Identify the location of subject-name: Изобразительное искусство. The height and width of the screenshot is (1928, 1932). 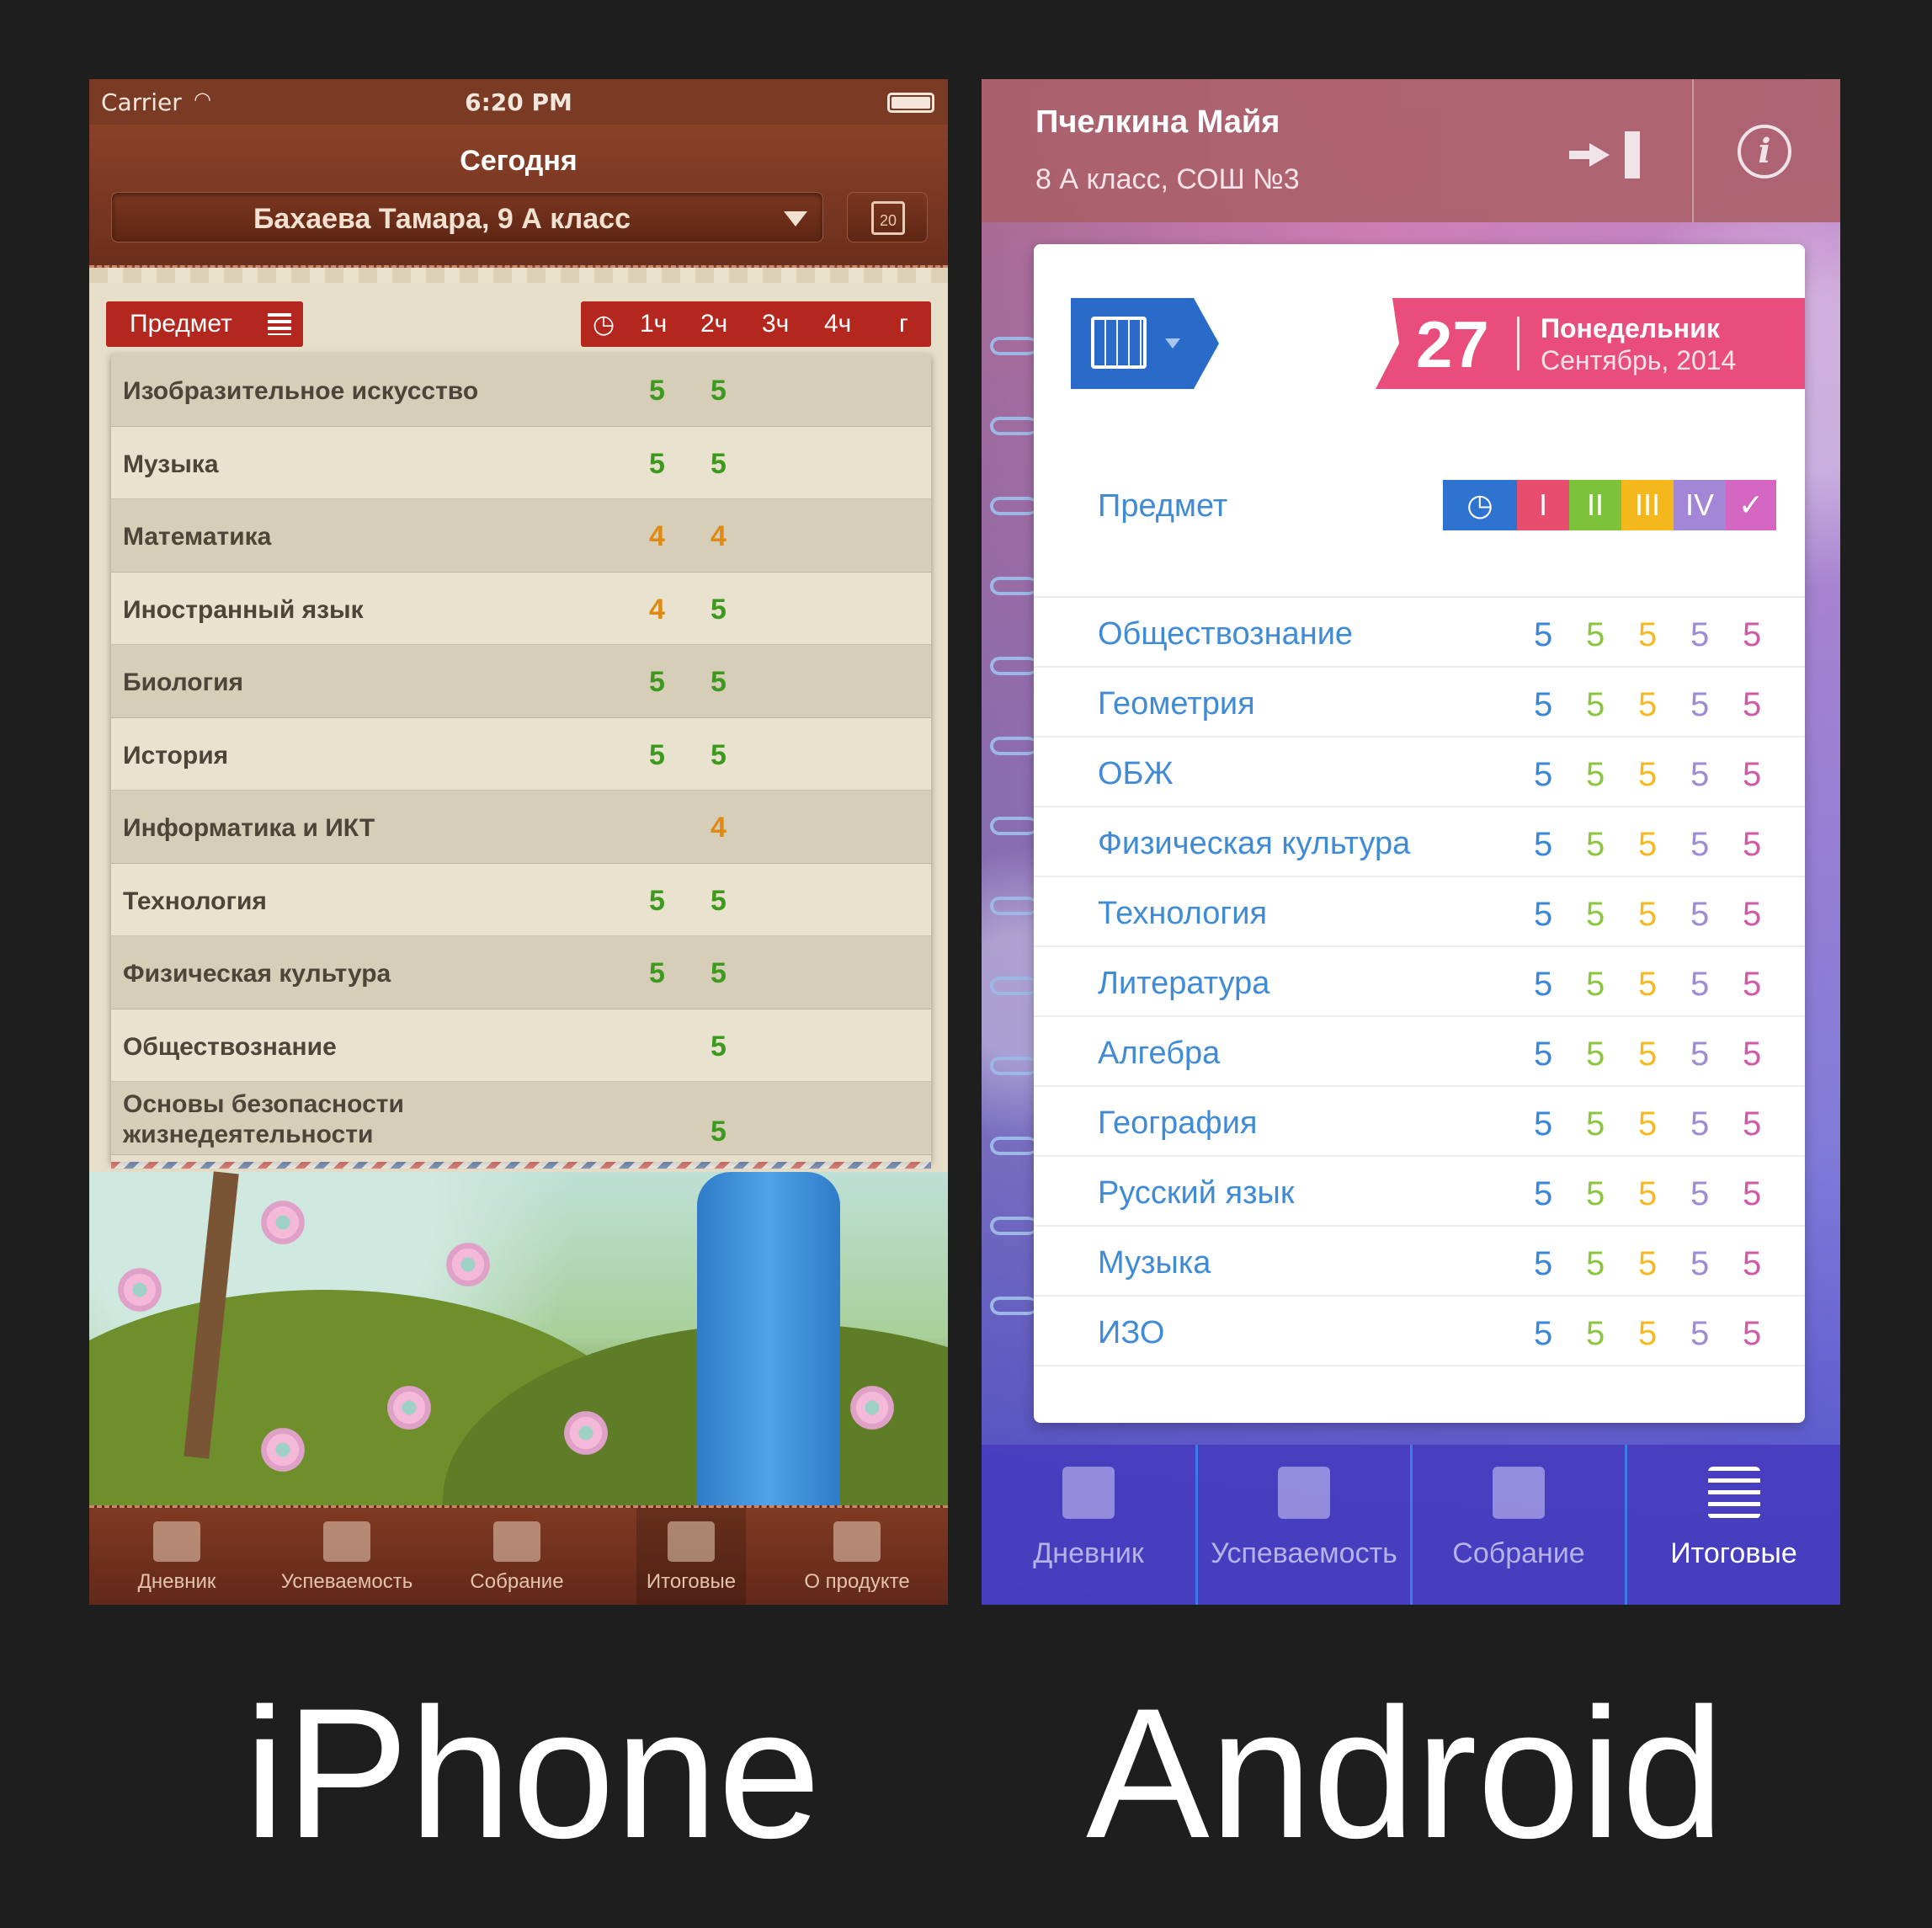
(301, 391).